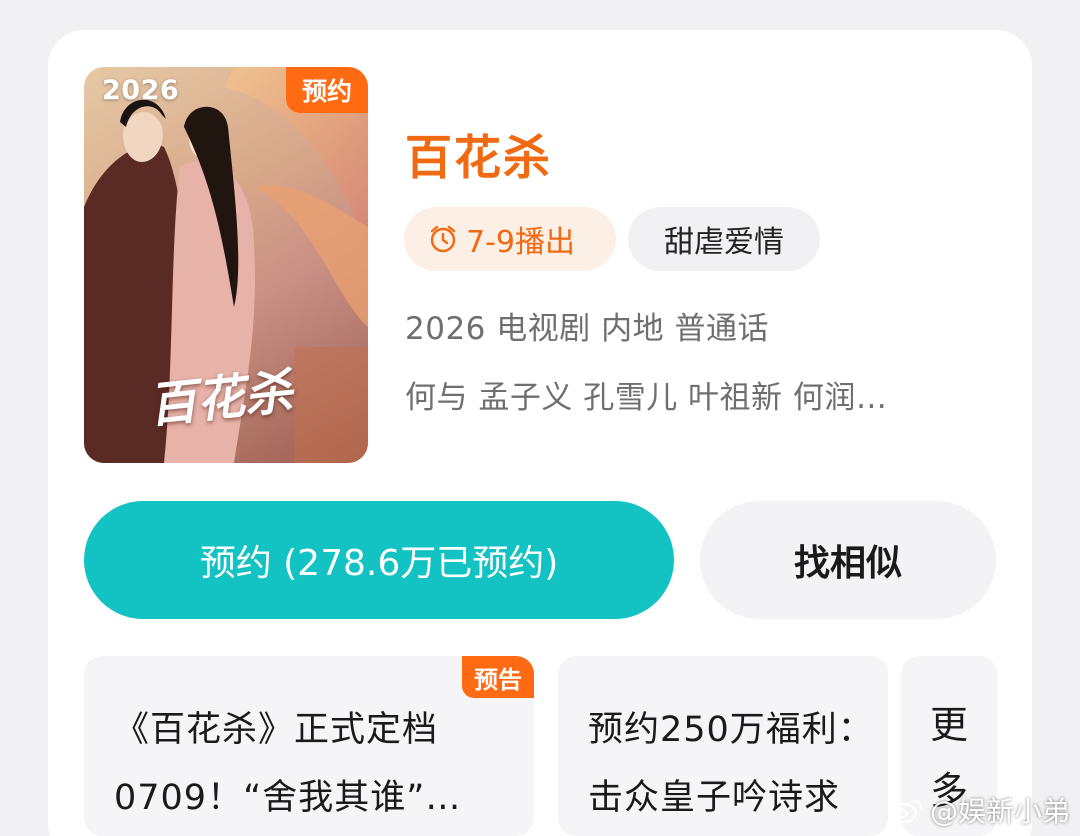  I want to click on poster-image: 2026 预约 百花杀, so click(226, 265).